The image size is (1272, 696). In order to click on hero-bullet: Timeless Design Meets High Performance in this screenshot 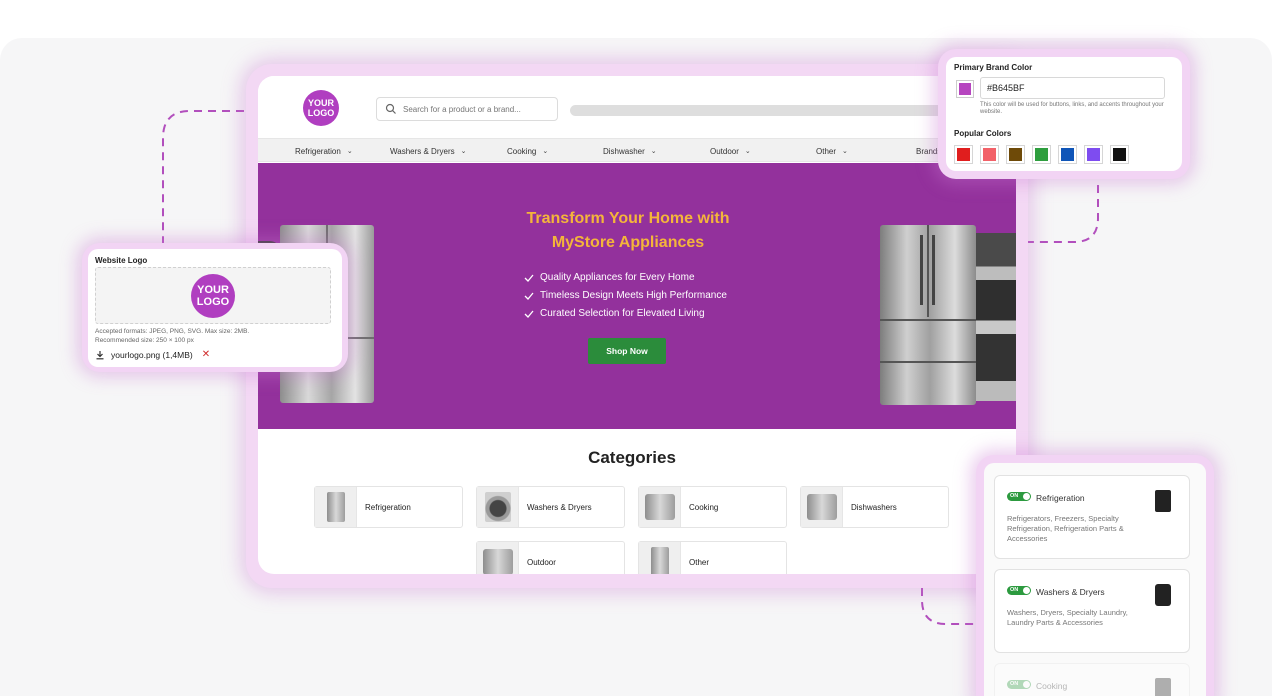, I will do `click(625, 296)`.